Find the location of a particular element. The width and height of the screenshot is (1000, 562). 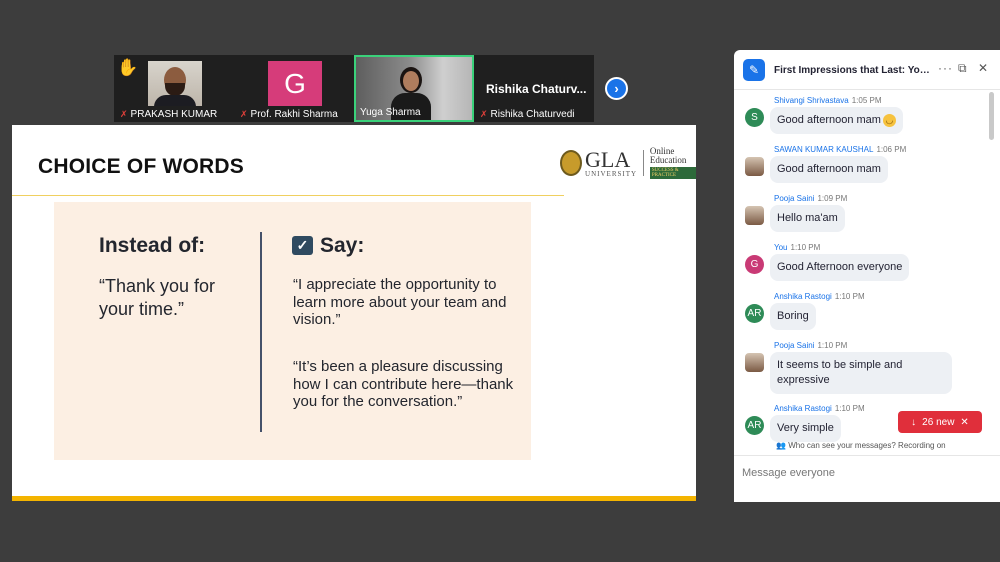

avatar: S is located at coordinates (754, 117).